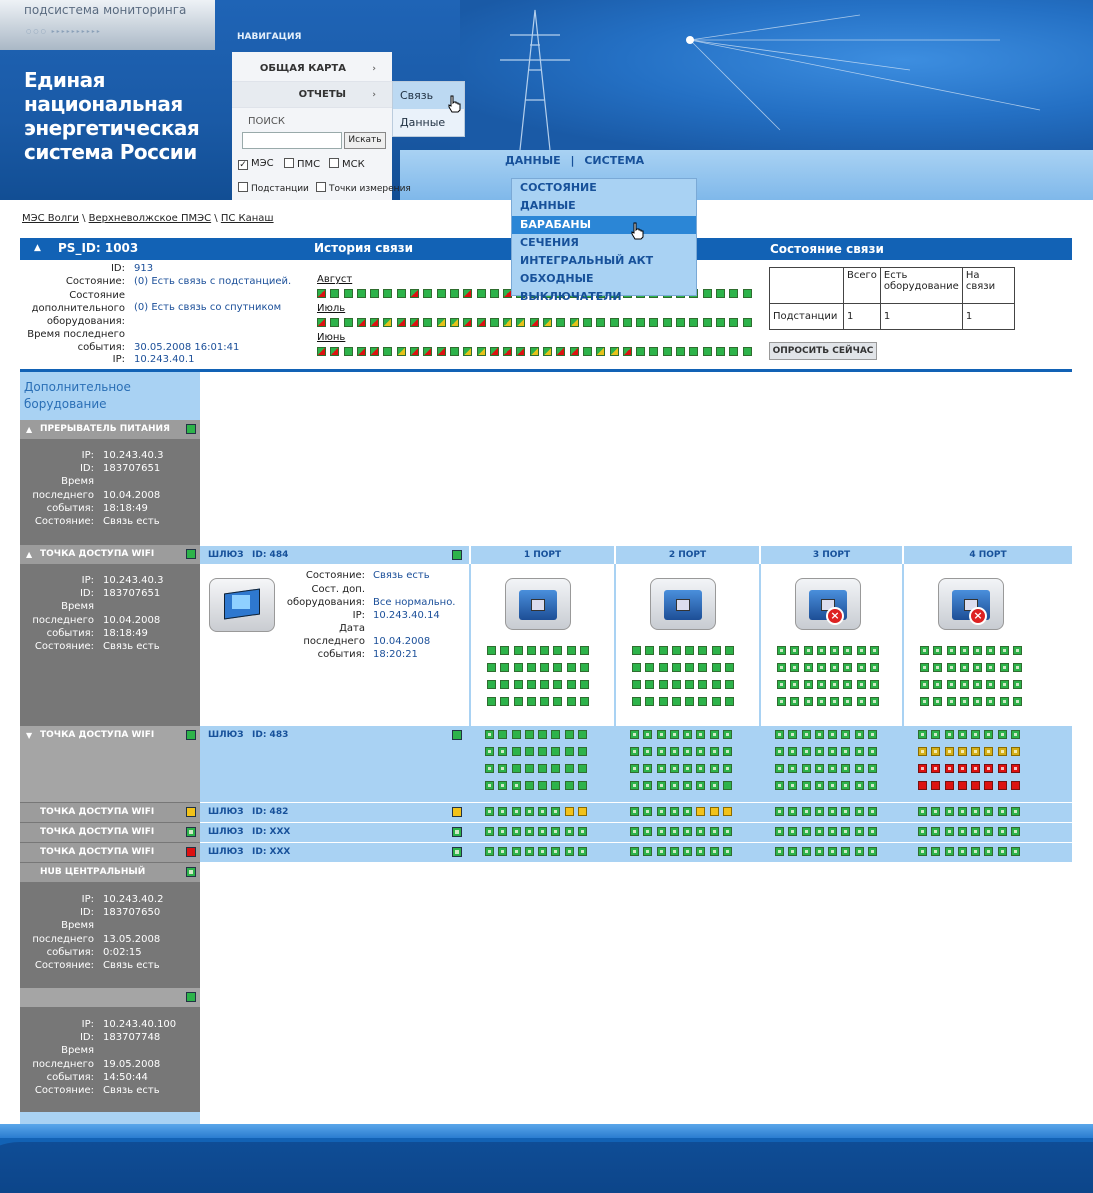  I want to click on checkbox-checked-icon: ✓, so click(243, 165).